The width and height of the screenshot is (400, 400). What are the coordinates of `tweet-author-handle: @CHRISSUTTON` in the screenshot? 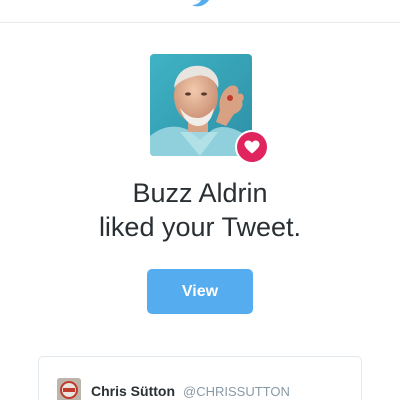 It's located at (236, 391).